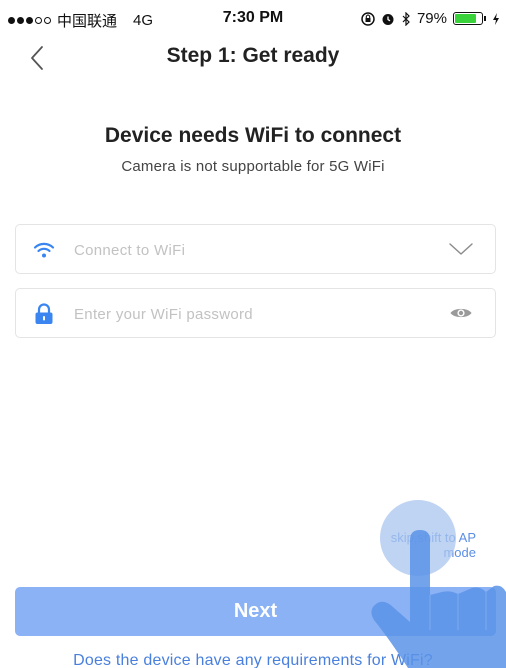  I want to click on section-subheading: Camera is not supportable for 5G WiFi, so click(253, 166).